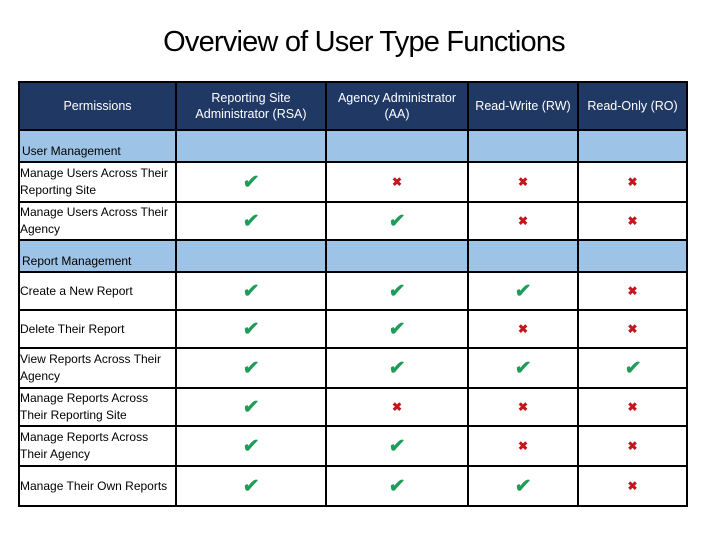 This screenshot has width=720, height=540. I want to click on page-title: Overview of User Type Functions, so click(364, 42).